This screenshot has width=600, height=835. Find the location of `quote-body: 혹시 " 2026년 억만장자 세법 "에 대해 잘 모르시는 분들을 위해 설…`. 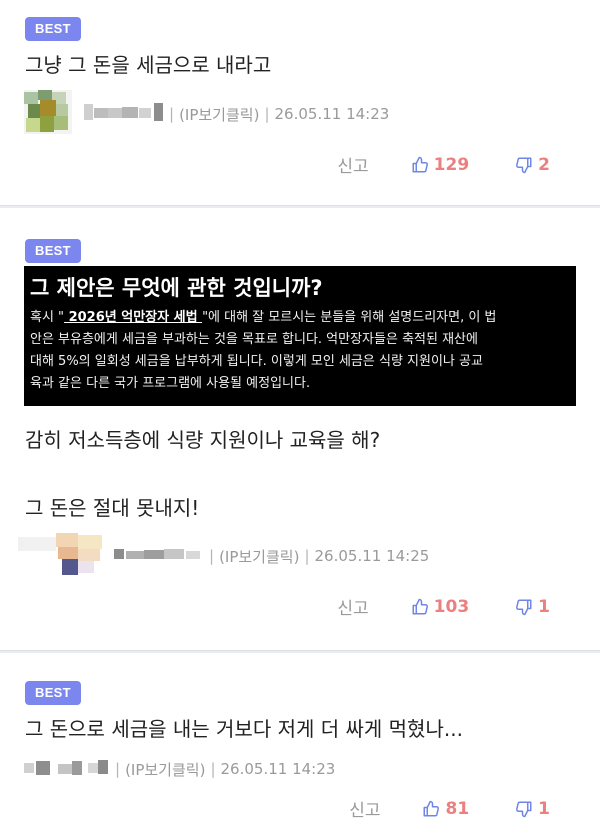

quote-body: 혹시 " 2026년 억만장자 세법 "에 대해 잘 모르시는 분들을 위해 설… is located at coordinates (300, 351).